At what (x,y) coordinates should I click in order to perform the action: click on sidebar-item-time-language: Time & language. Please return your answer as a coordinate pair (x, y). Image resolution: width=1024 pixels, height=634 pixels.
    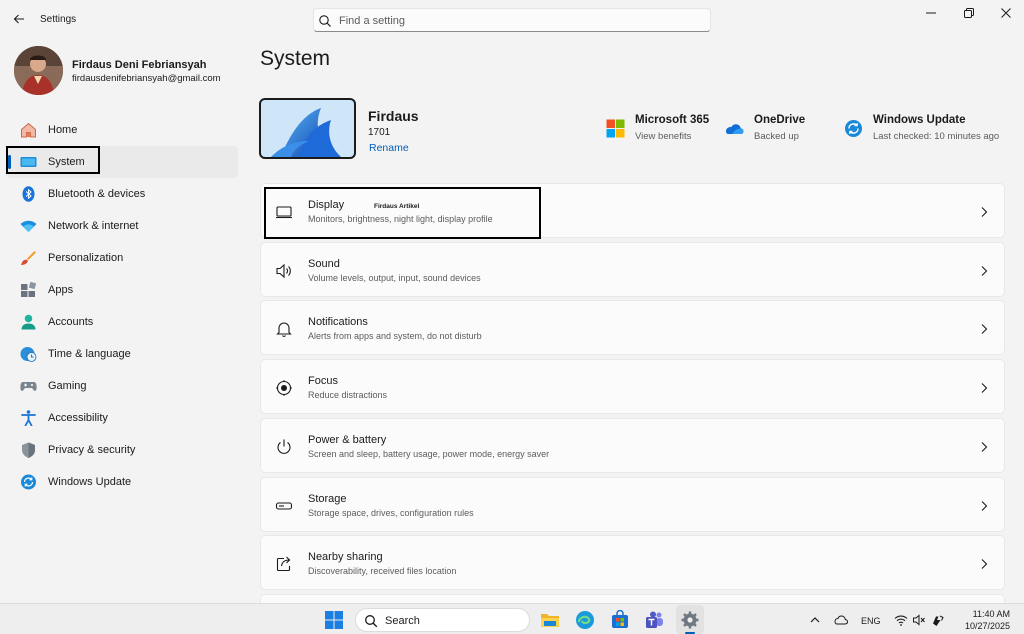
    Looking at the image, I should click on (122, 354).